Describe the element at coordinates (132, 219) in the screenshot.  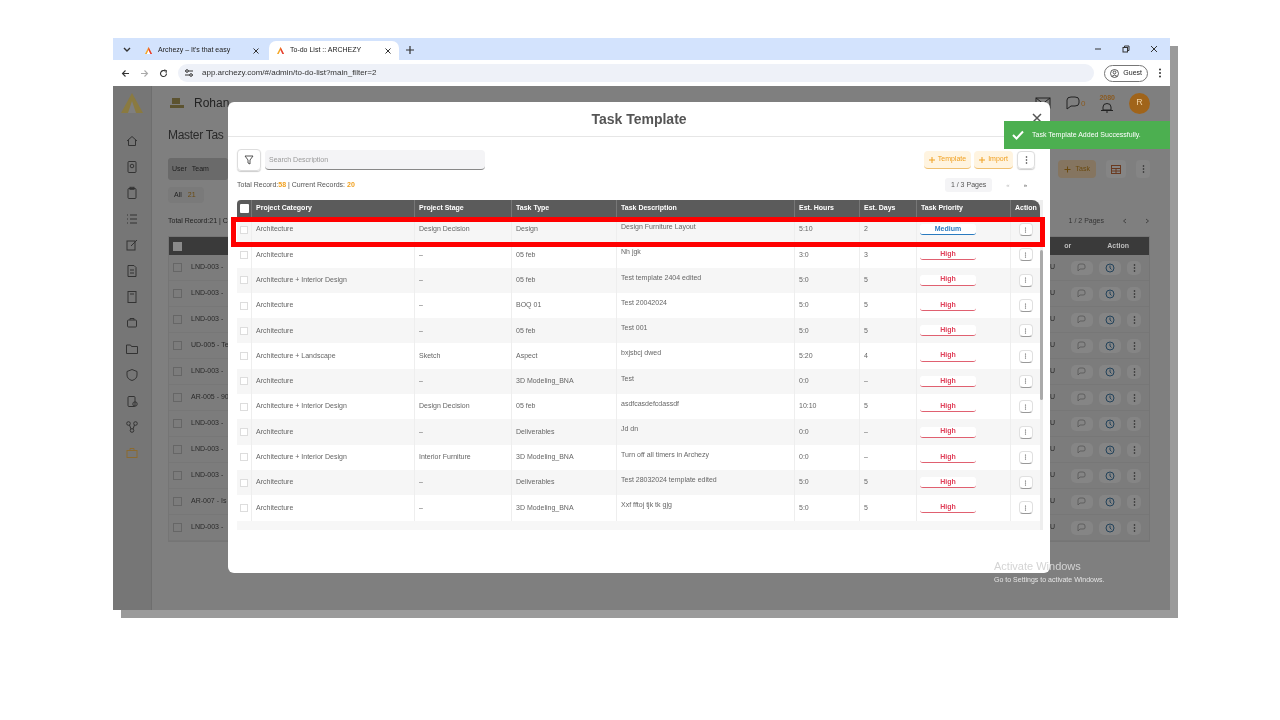
I see `list-icon` at that location.